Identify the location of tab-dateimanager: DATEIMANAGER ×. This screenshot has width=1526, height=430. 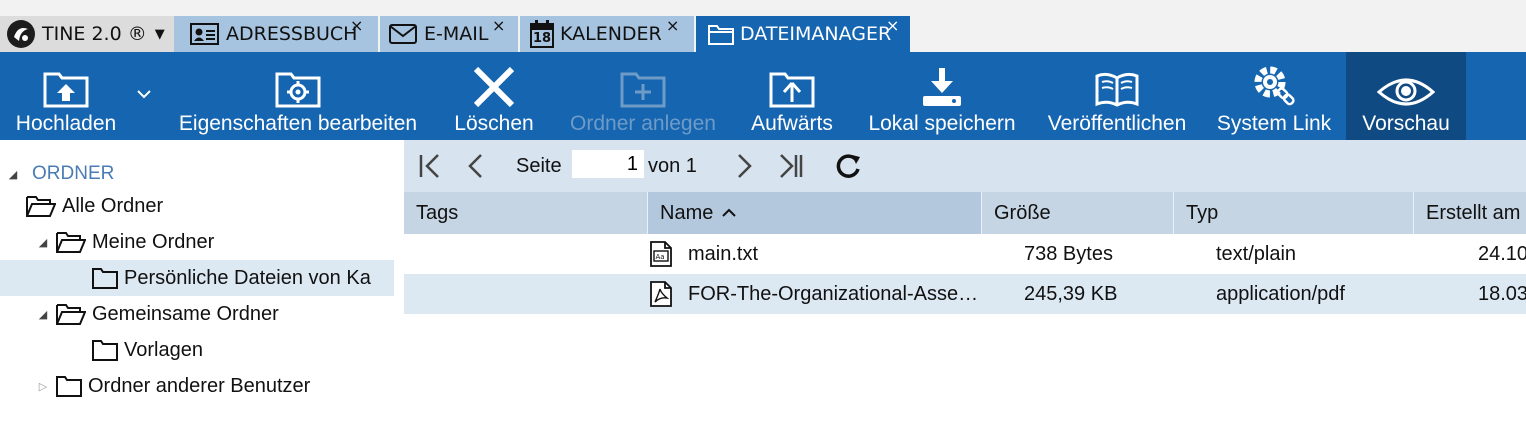
(803, 34).